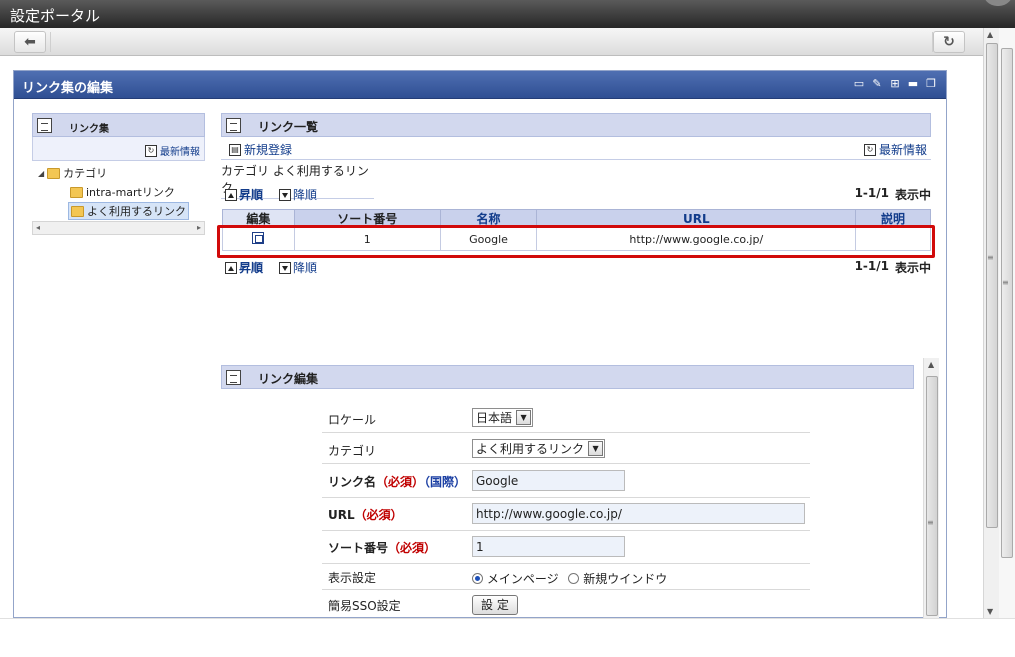 The width and height of the screenshot is (1015, 657). I want to click on back-arrow-icon: ⬅, so click(30, 42).